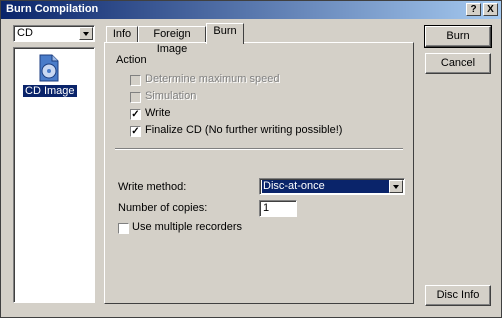 Image resolution: width=502 pixels, height=318 pixels. Describe the element at coordinates (122, 34) in the screenshot. I see `tab-info: Info` at that location.